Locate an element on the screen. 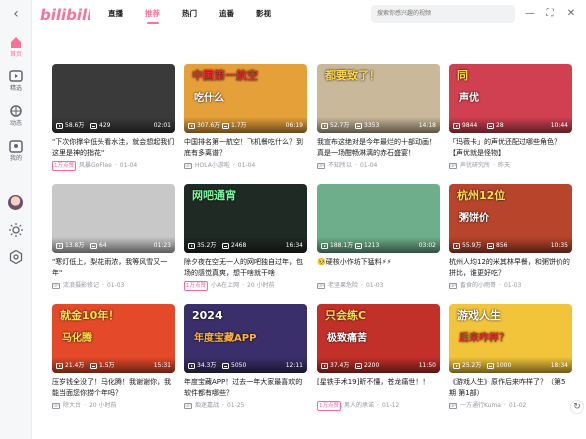  rail-item-home: 首页 is located at coordinates (16, 46).